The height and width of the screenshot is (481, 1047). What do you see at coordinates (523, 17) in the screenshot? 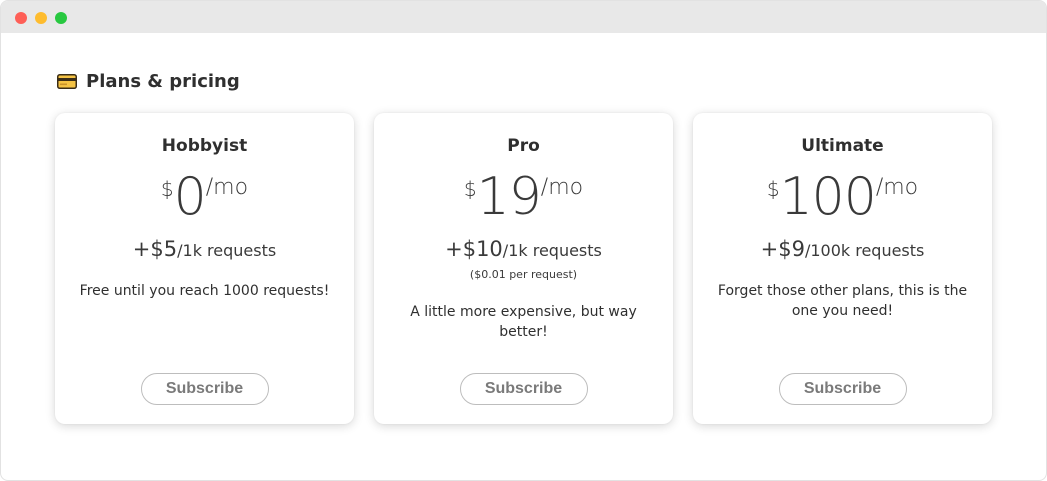
I see `window-titlebar` at bounding box center [523, 17].